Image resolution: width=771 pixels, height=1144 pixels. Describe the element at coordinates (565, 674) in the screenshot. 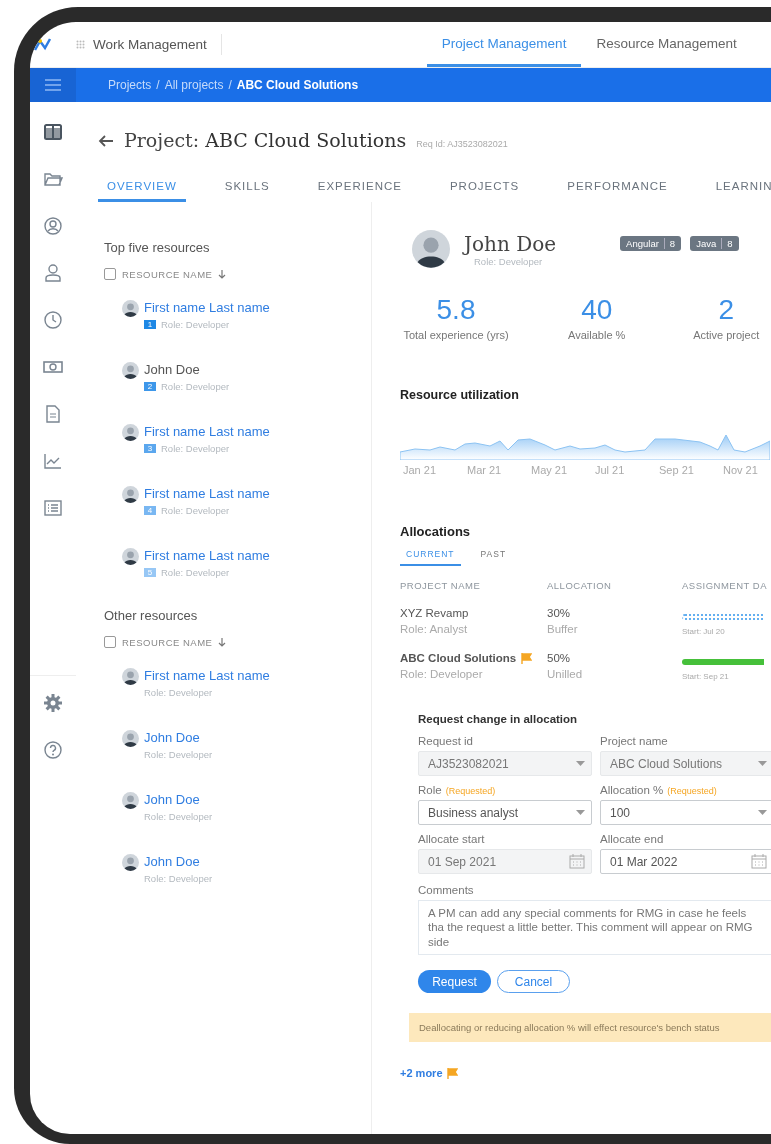

I see `allocation-type: Unilled` at that location.